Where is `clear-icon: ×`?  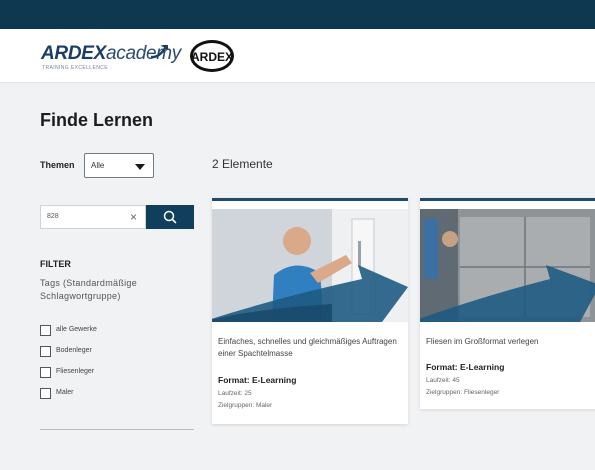 clear-icon: × is located at coordinates (133, 217).